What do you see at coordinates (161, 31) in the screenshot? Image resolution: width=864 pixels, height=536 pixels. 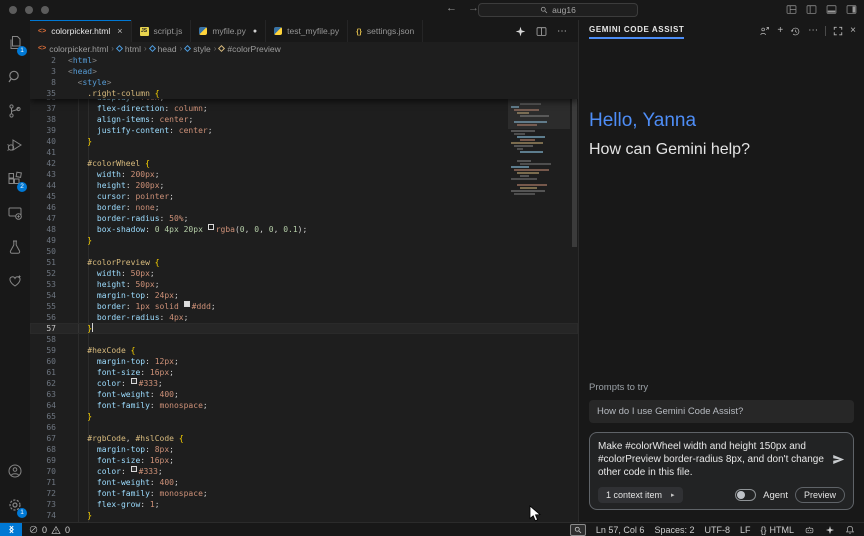 I see `tab-script.js: JS script.js` at bounding box center [161, 31].